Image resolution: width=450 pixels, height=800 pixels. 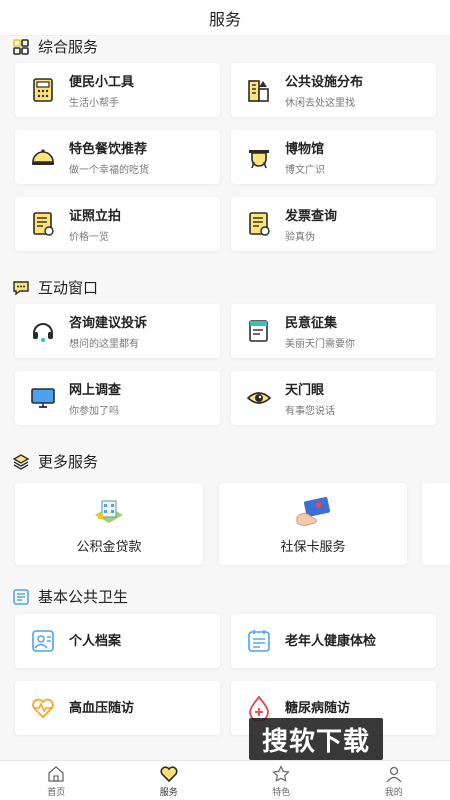 What do you see at coordinates (21, 597) in the screenshot?
I see `health-list-icon` at bounding box center [21, 597].